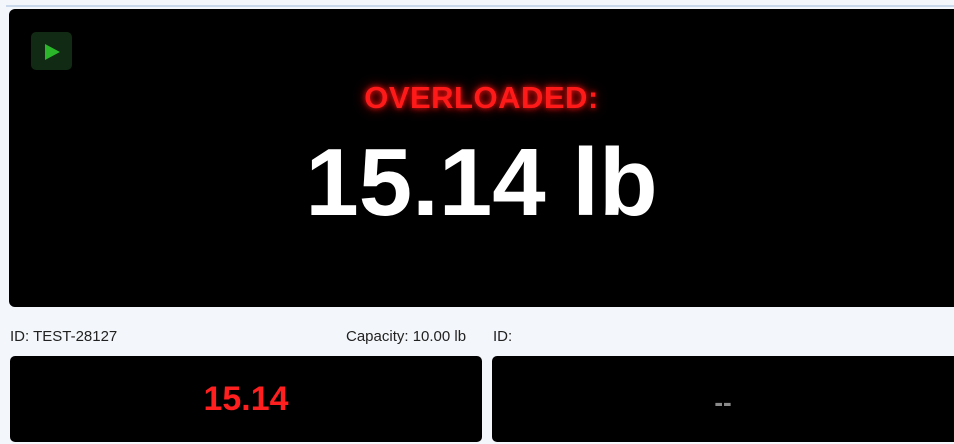 This screenshot has height=444, width=954. What do you see at coordinates (481, 182) in the screenshot?
I see `main-weight-reading: 15.14 lb` at bounding box center [481, 182].